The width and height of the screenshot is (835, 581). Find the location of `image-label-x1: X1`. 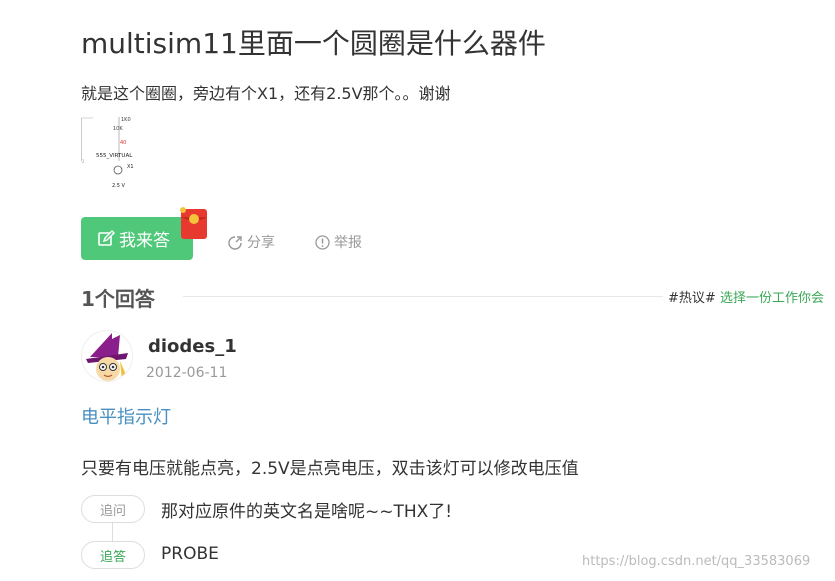

image-label-x1: X1 is located at coordinates (130, 167).